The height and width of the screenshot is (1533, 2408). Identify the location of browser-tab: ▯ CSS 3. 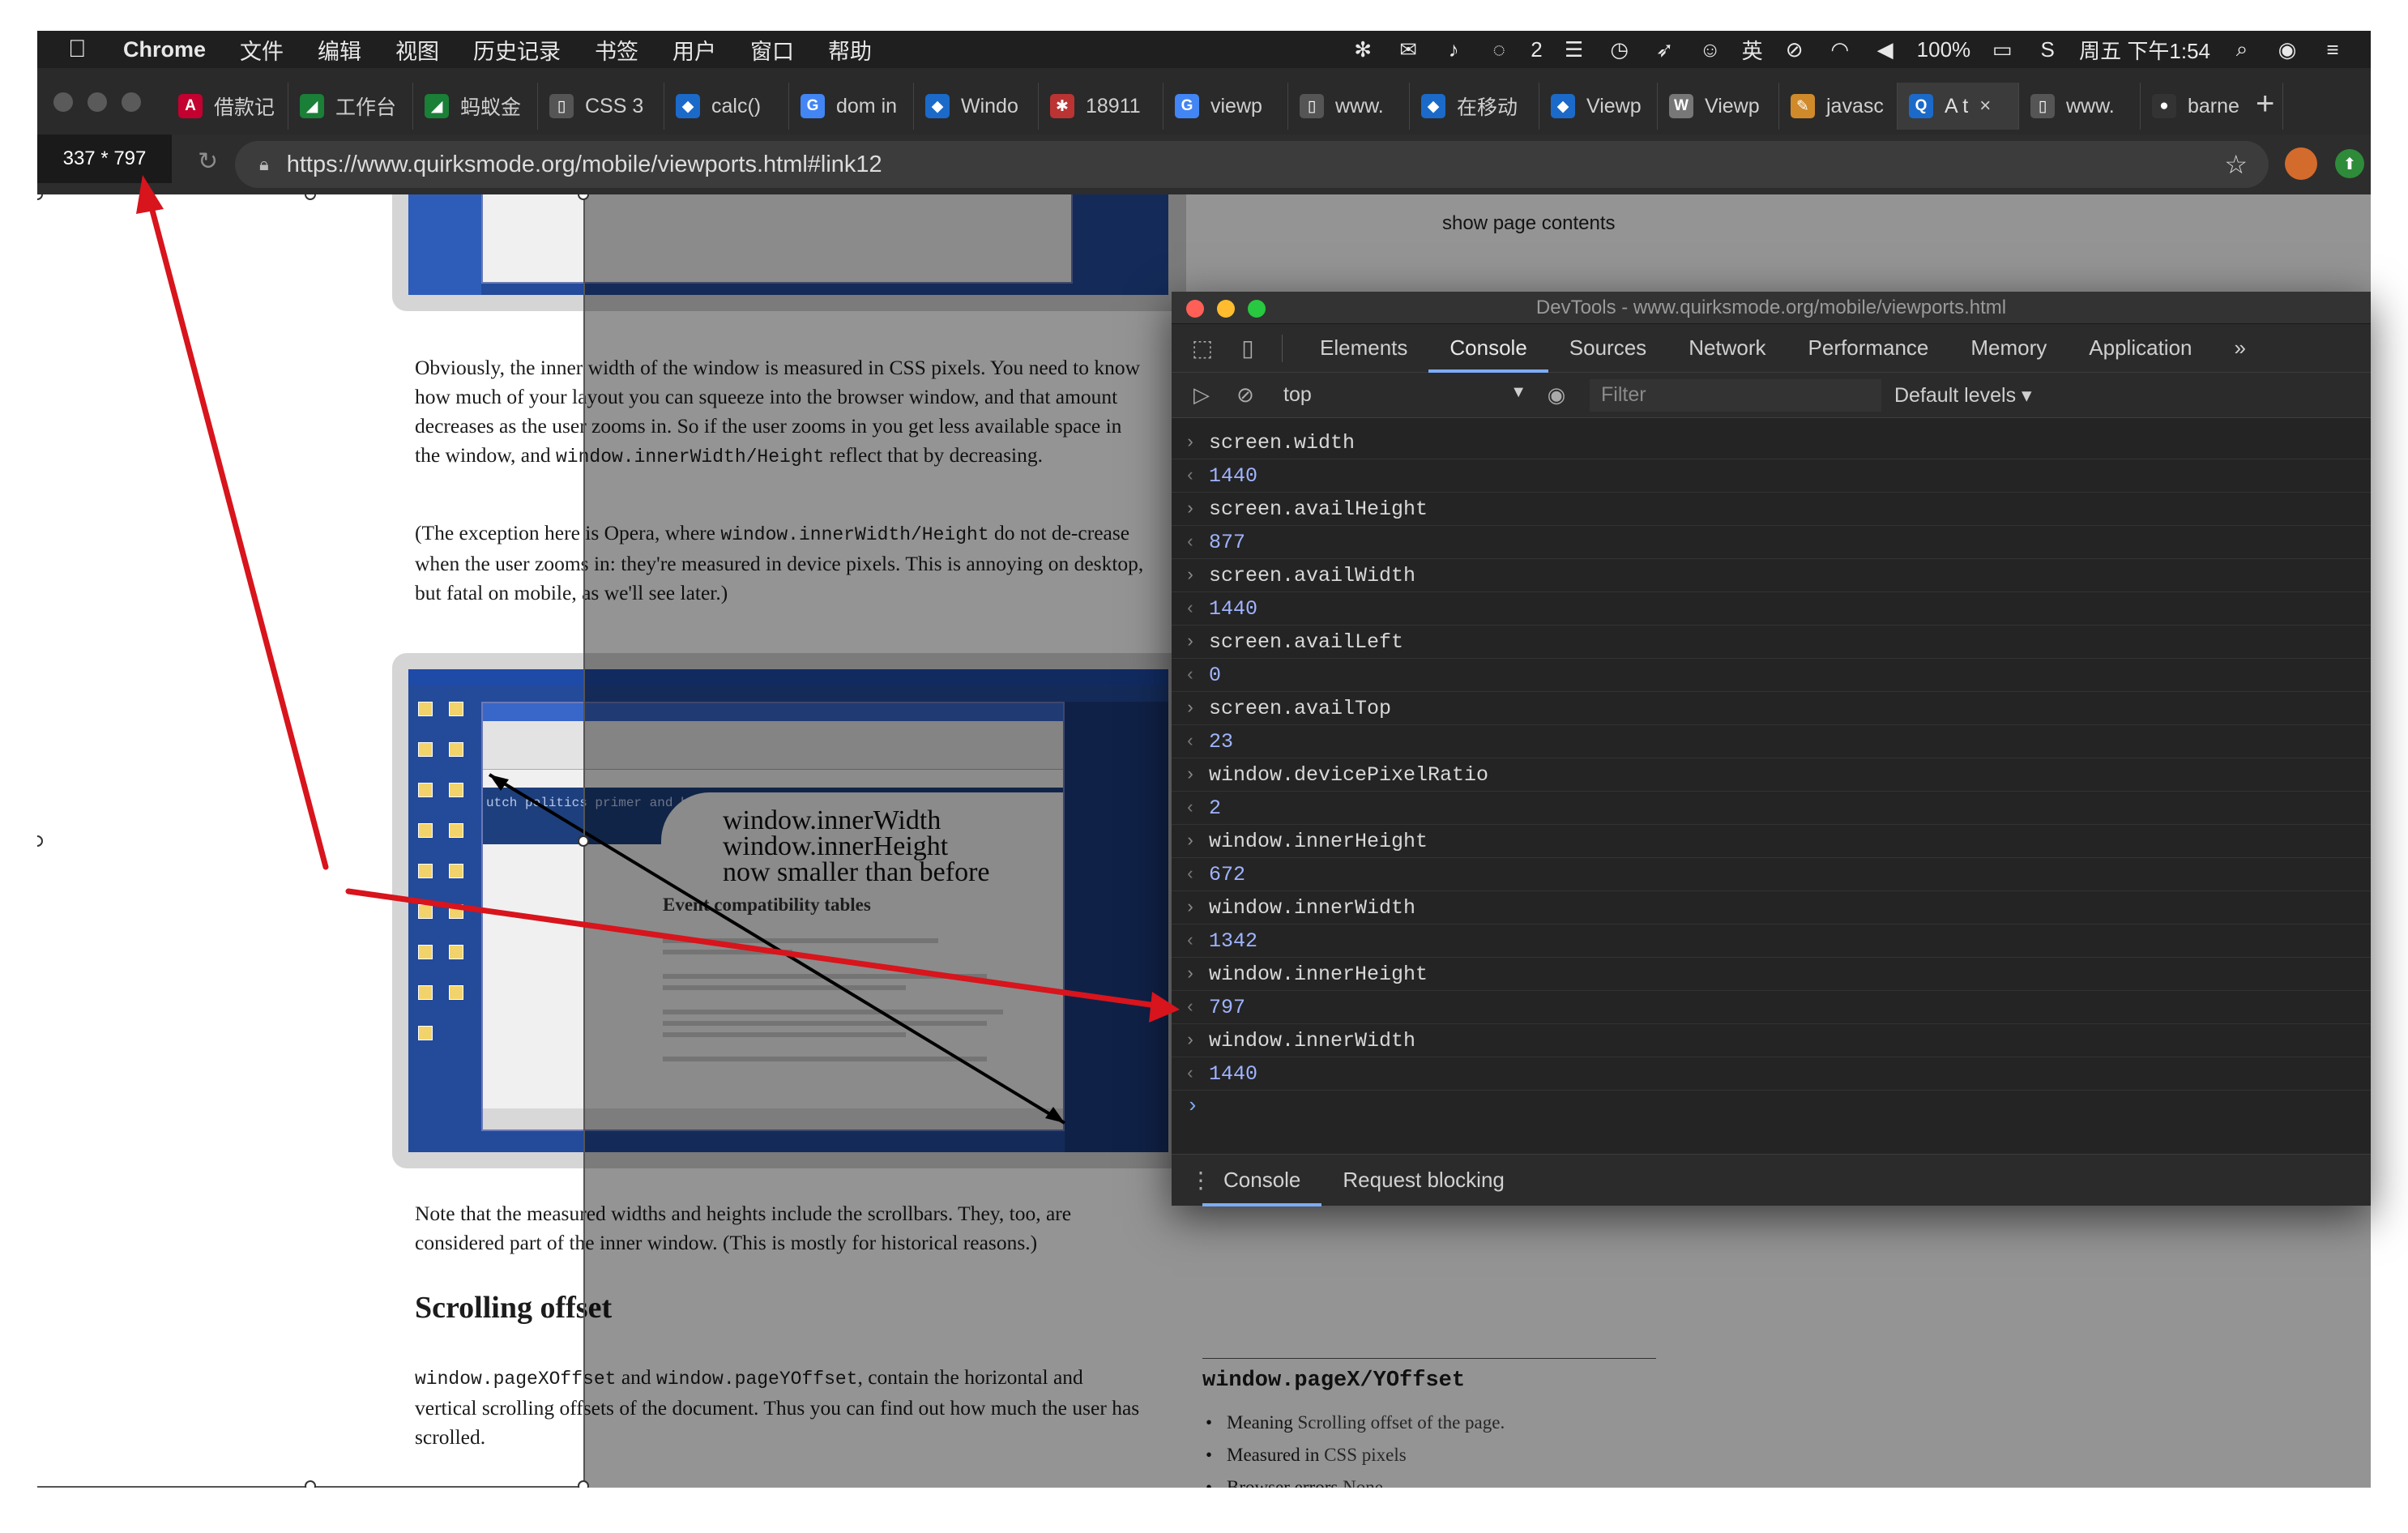
(601, 106).